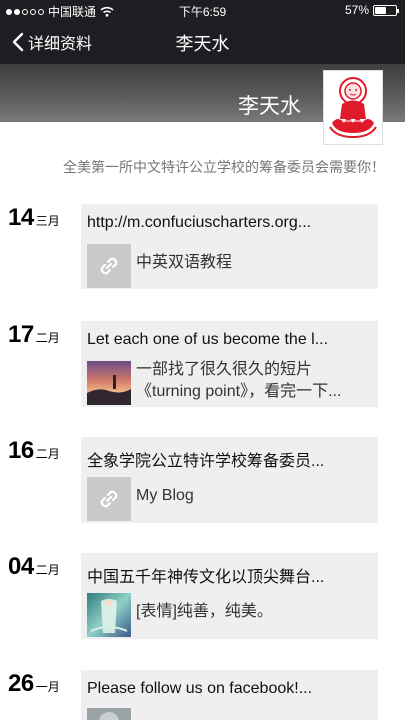 The width and height of the screenshot is (405, 720). I want to click on post-date: 14 三月, so click(34, 218).